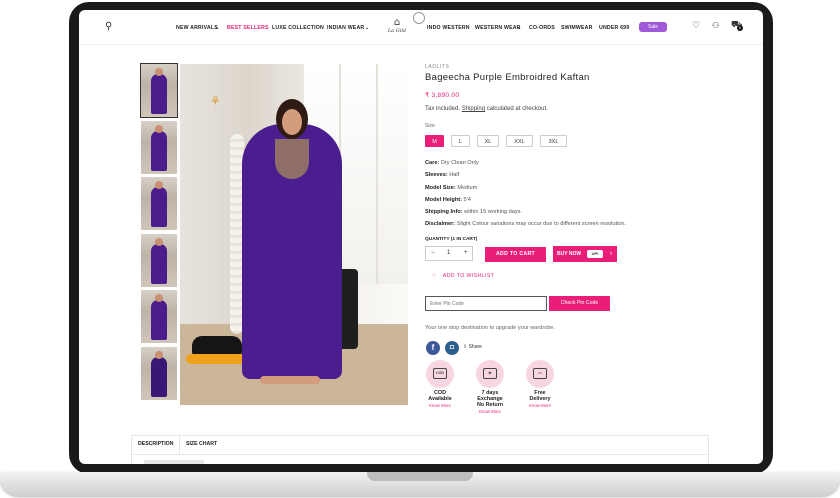 This screenshot has height=498, width=840. I want to click on model-face, so click(292, 122).